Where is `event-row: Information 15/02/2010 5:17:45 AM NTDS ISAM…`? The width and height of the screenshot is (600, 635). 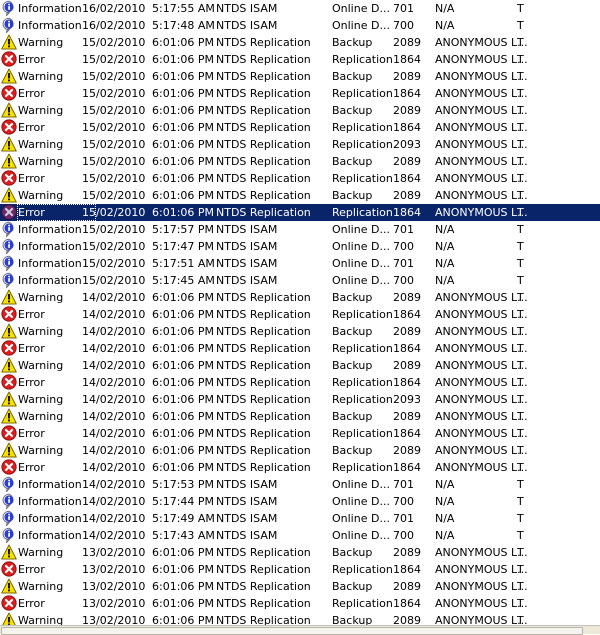 event-row: Information 15/02/2010 5:17:45 AM NTDS ISAM… is located at coordinates (300, 281).